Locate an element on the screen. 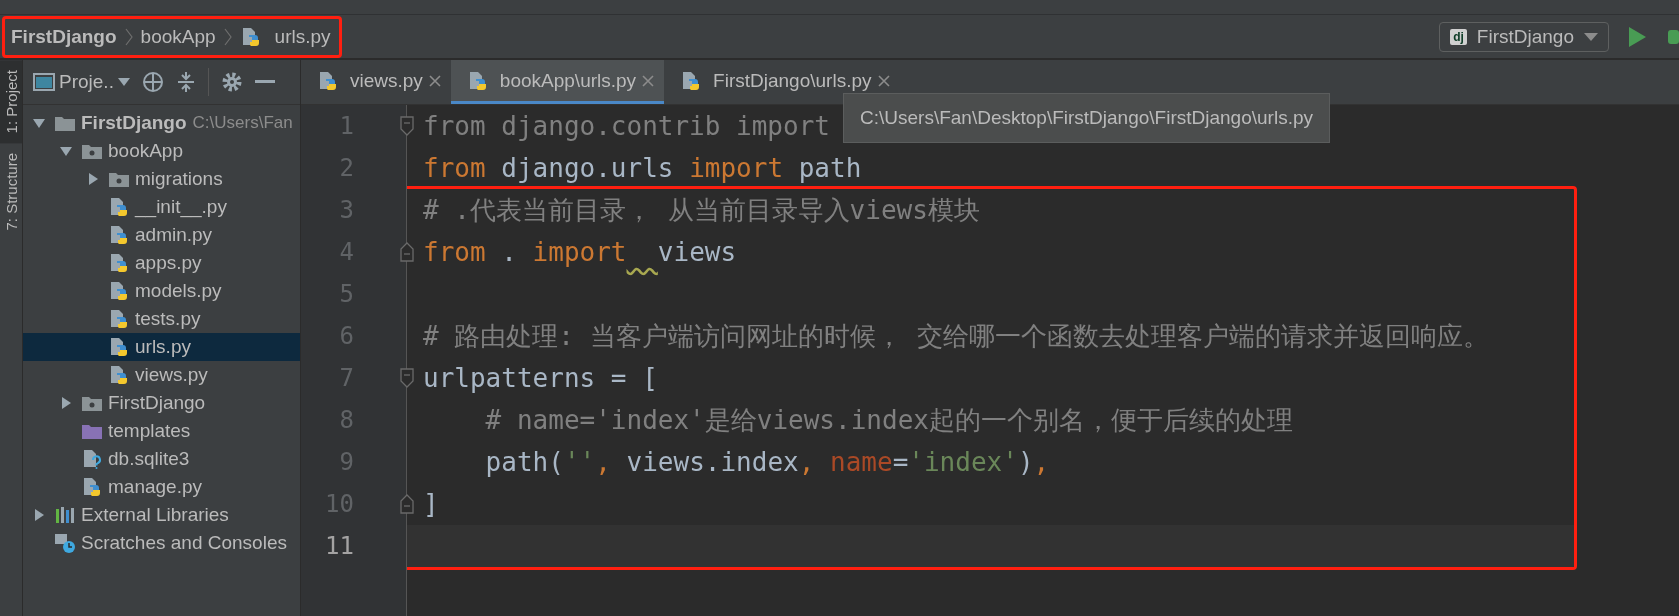 This screenshot has height=616, width=1679. path-hint: C:\Users\Fan is located at coordinates (242, 123).